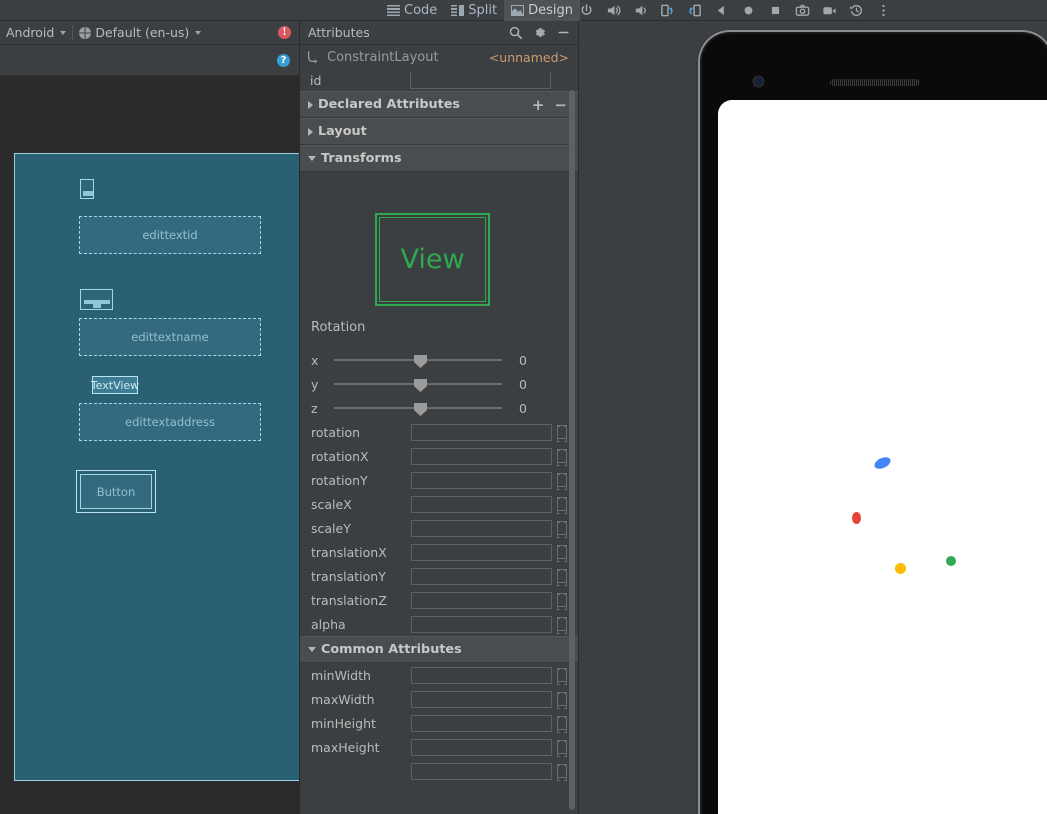 Image resolution: width=1047 pixels, height=814 pixels. Describe the element at coordinates (515, 32) in the screenshot. I see `search-icon` at that location.